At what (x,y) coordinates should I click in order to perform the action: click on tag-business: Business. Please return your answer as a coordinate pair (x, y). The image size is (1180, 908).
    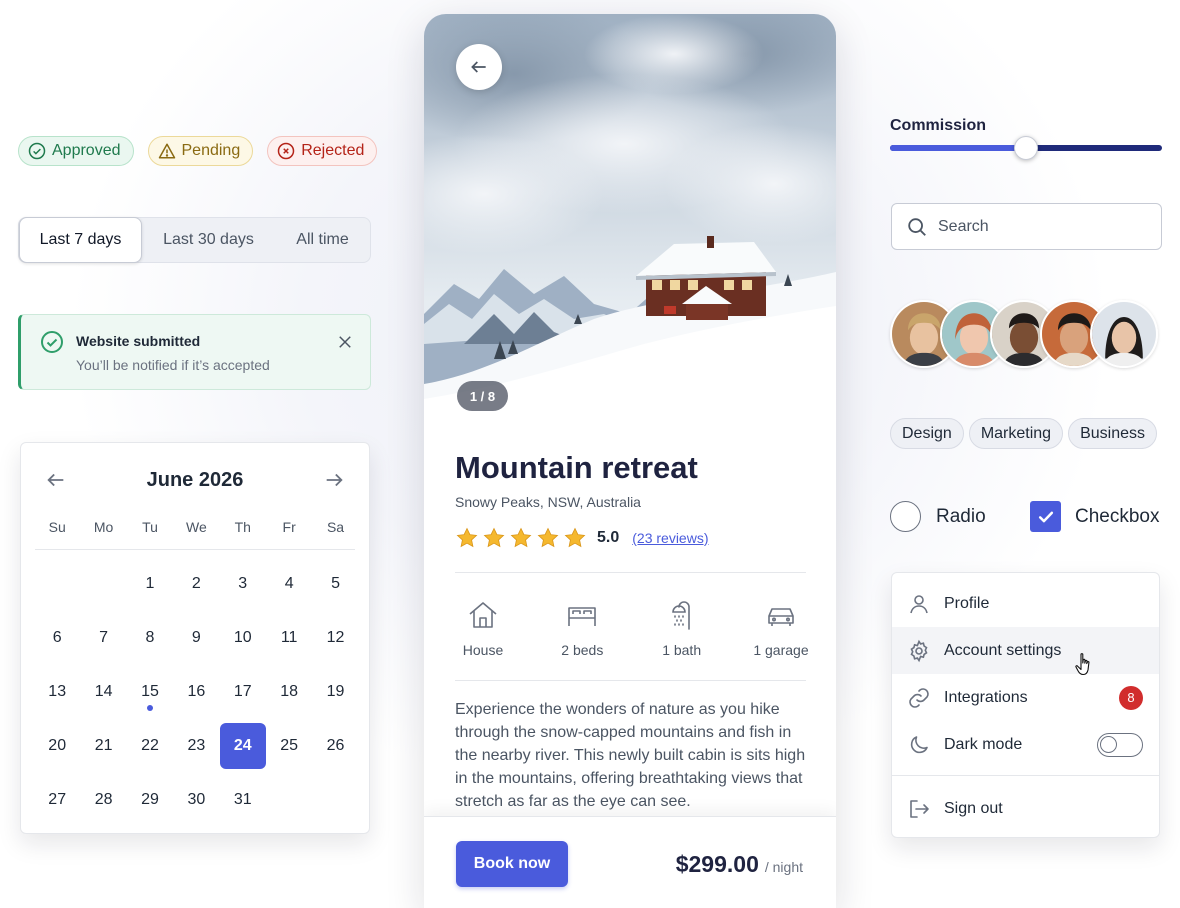
    Looking at the image, I should click on (1112, 433).